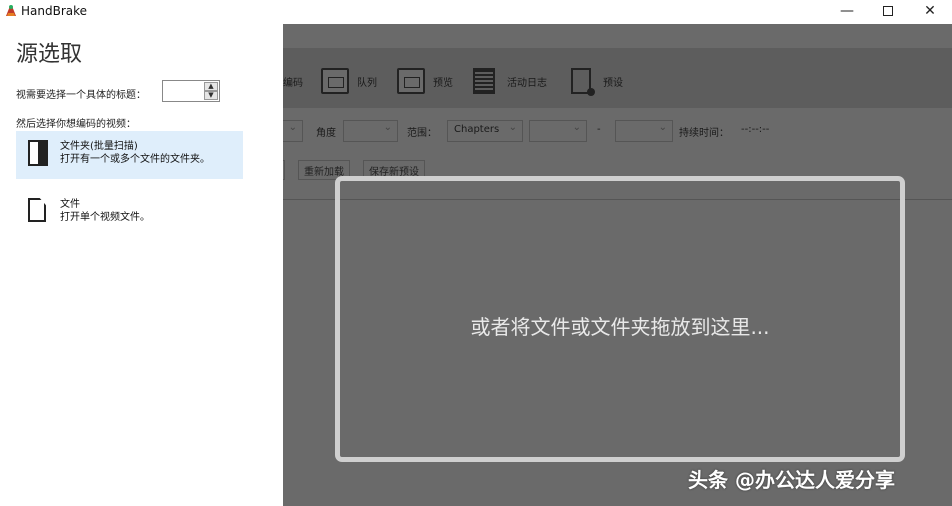 This screenshot has height=506, width=952. I want to click on file-option-desc: 打开单个视频文件。, so click(105, 217).